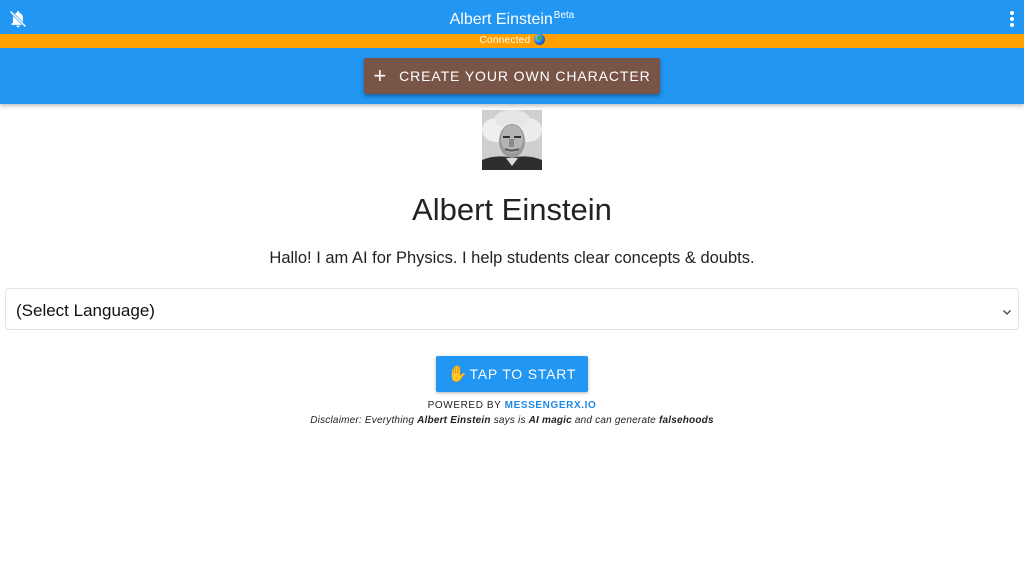  What do you see at coordinates (380, 75) in the screenshot?
I see `plus-icon: +` at bounding box center [380, 75].